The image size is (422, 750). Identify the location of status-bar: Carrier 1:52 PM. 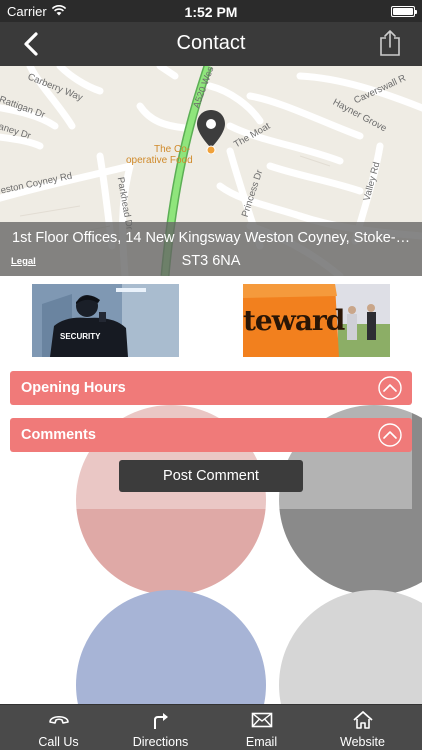
(211, 11).